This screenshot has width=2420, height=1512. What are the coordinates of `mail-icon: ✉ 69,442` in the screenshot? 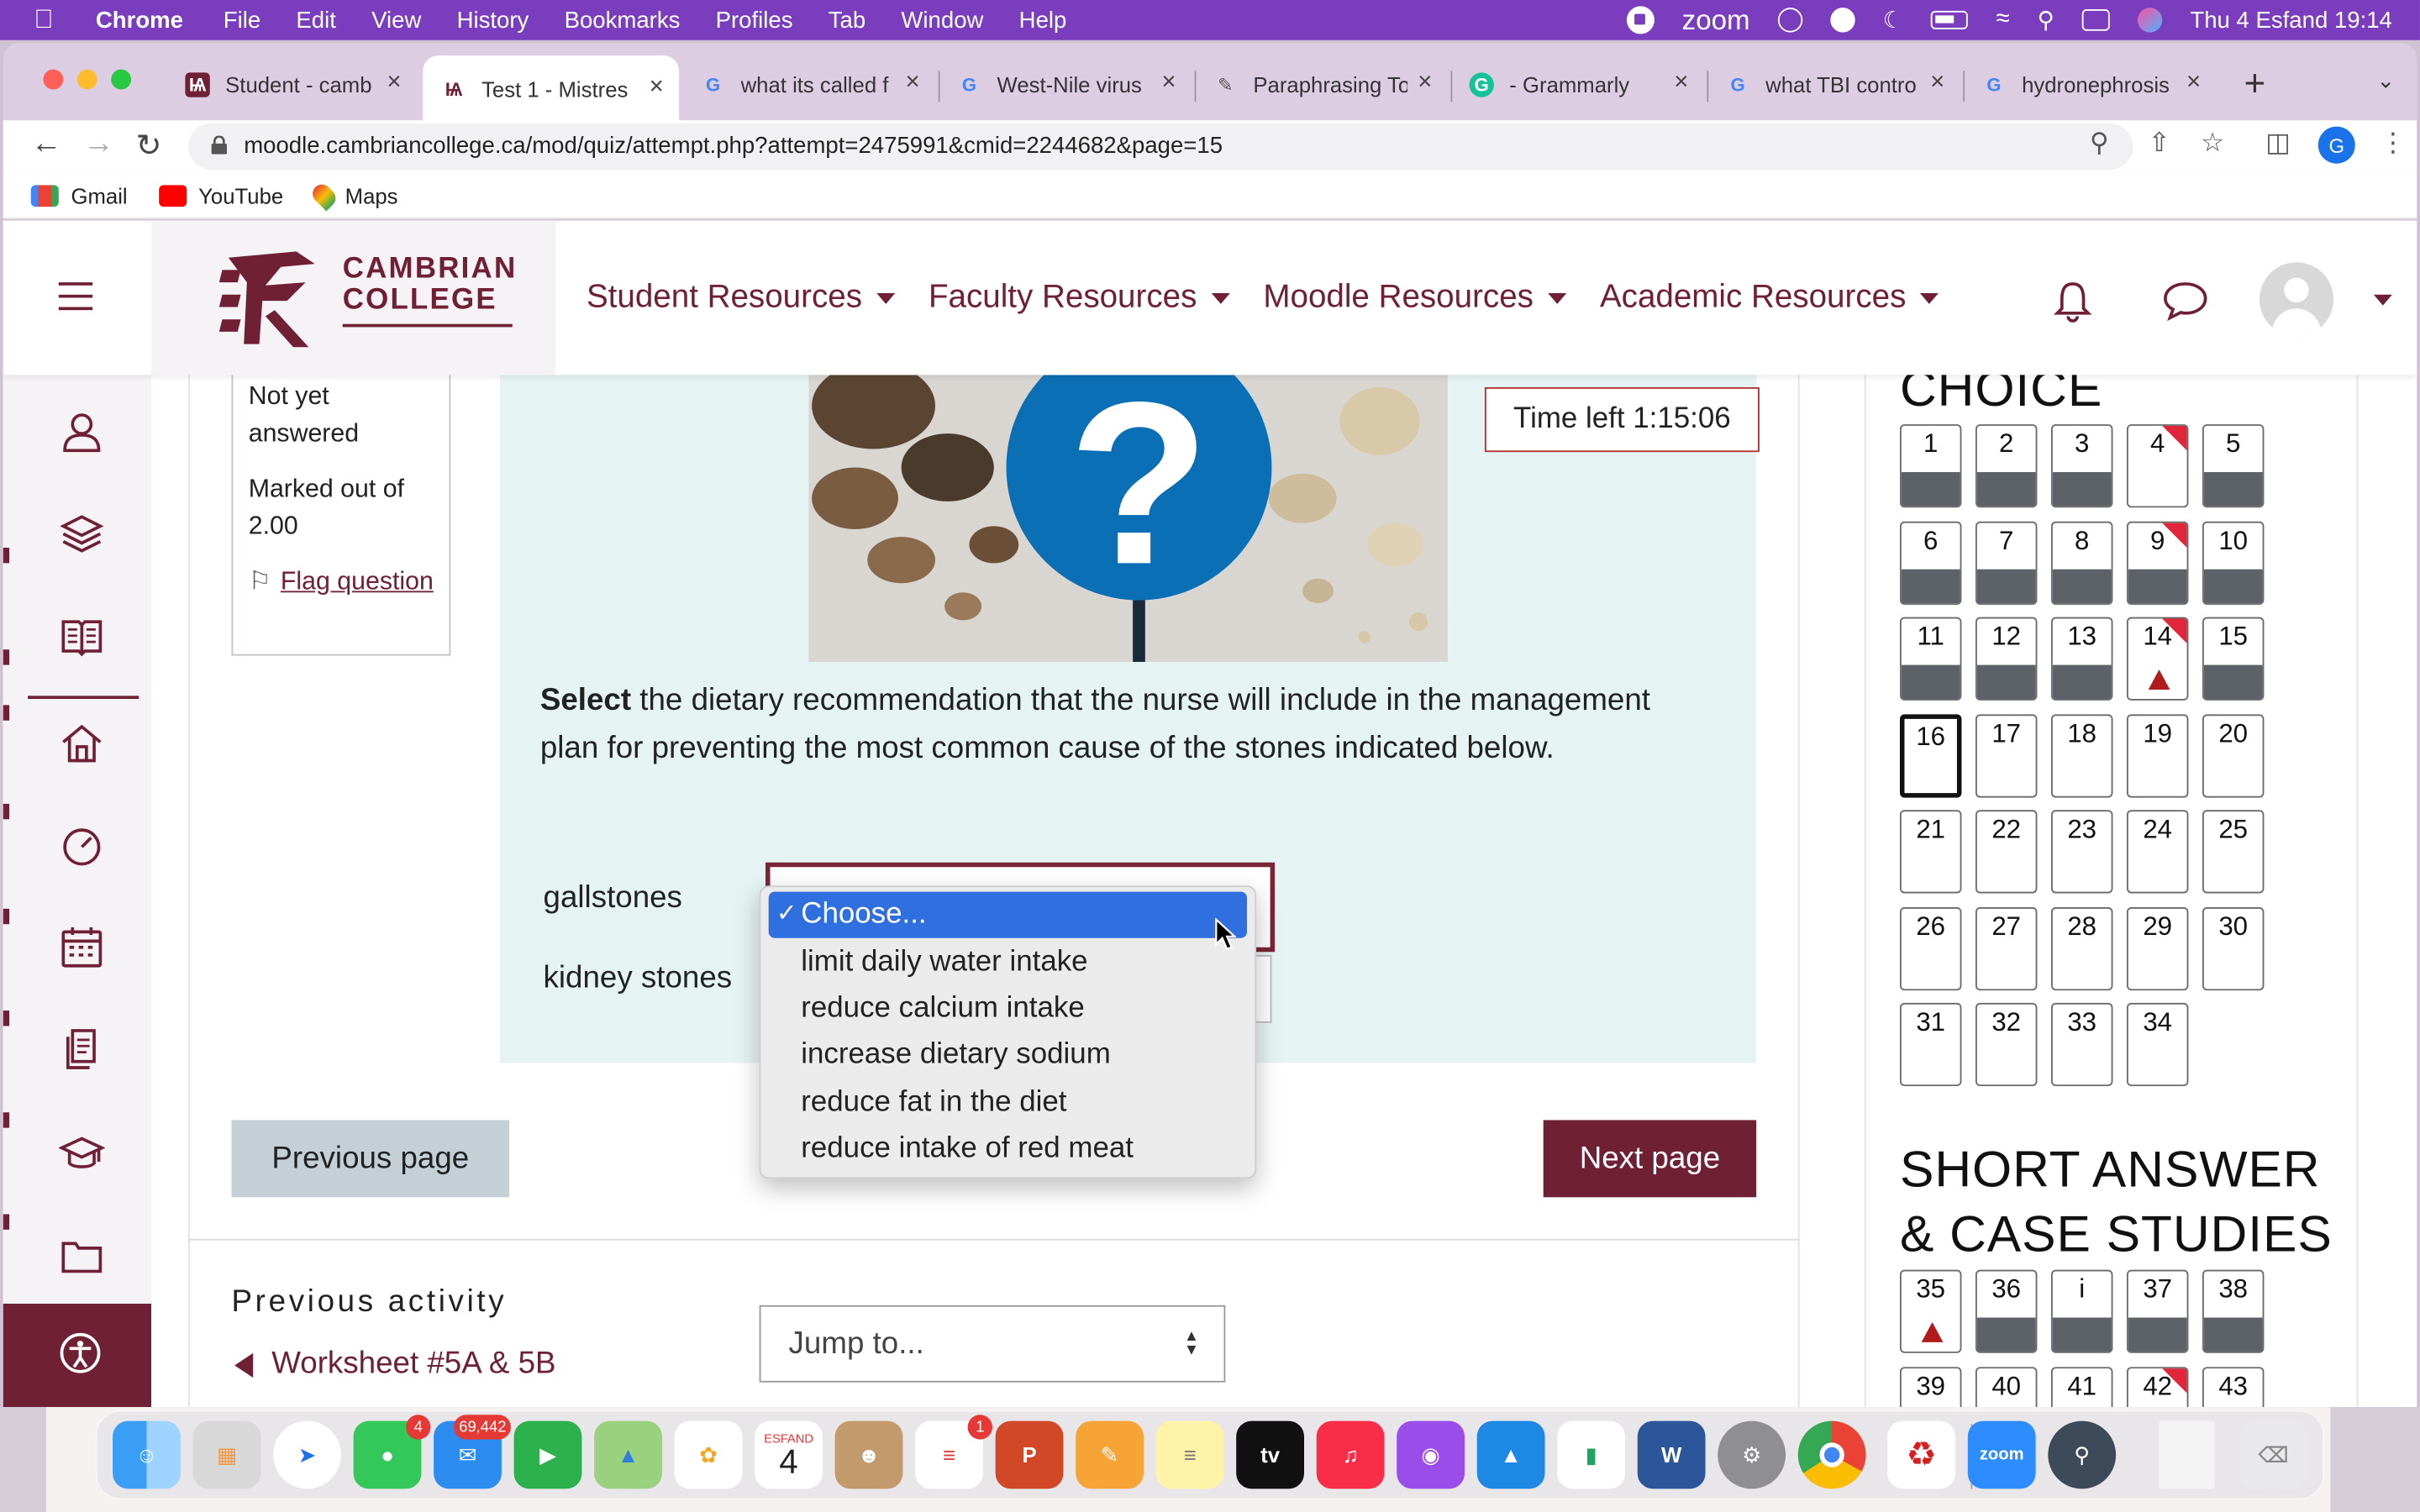 It's located at (472, 1452).